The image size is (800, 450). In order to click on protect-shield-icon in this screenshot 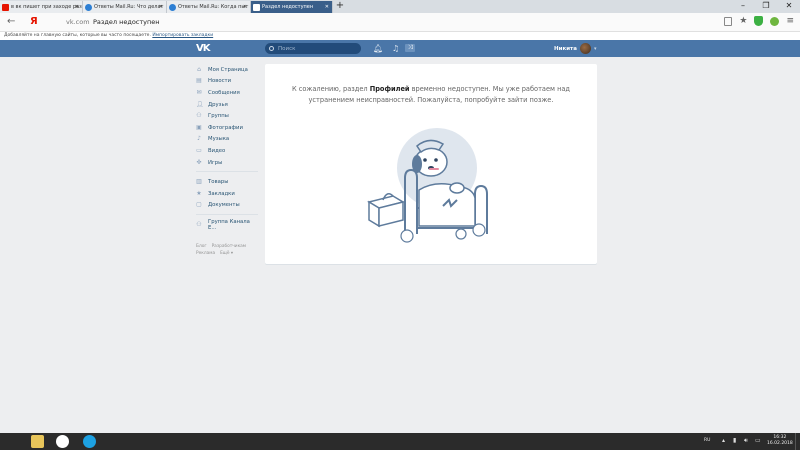, I will do `click(759, 21)`.